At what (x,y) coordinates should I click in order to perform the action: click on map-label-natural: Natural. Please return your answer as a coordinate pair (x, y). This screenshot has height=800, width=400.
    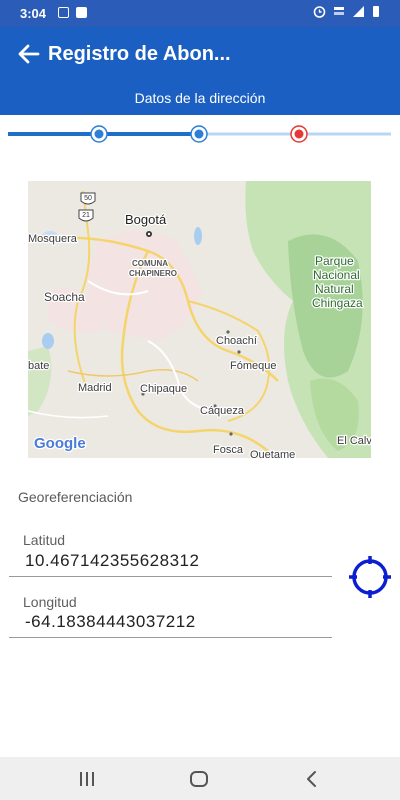
    Looking at the image, I should click on (334, 289).